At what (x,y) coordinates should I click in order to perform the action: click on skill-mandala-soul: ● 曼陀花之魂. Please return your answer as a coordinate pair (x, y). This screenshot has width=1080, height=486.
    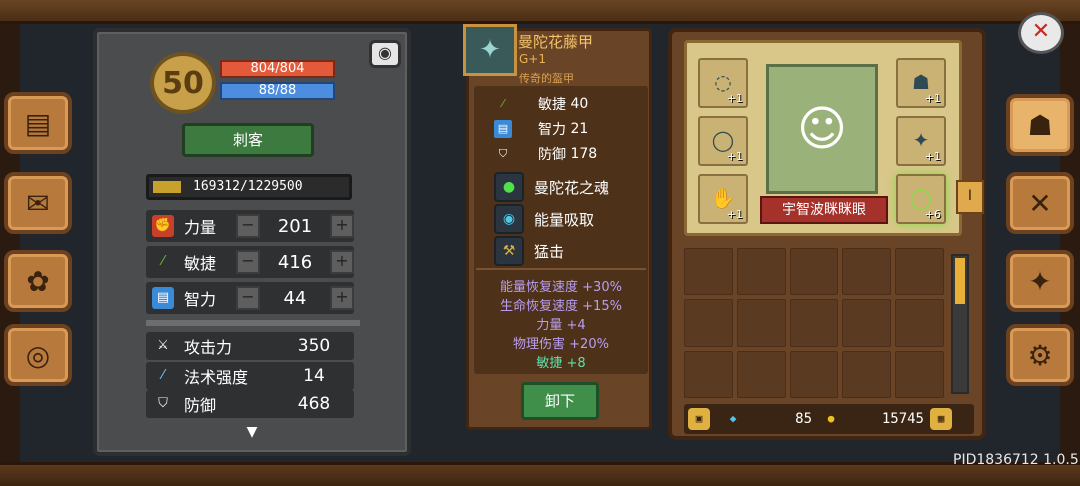
    Looking at the image, I should click on (551, 187).